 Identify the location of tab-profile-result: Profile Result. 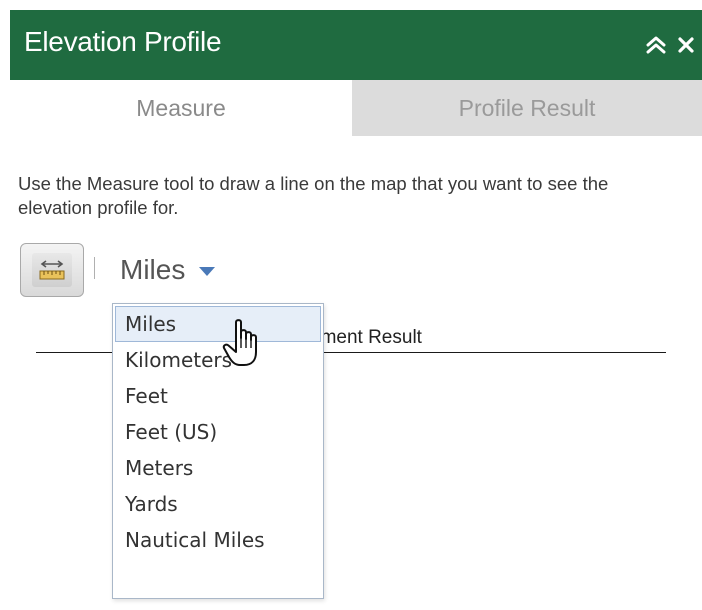
(527, 108).